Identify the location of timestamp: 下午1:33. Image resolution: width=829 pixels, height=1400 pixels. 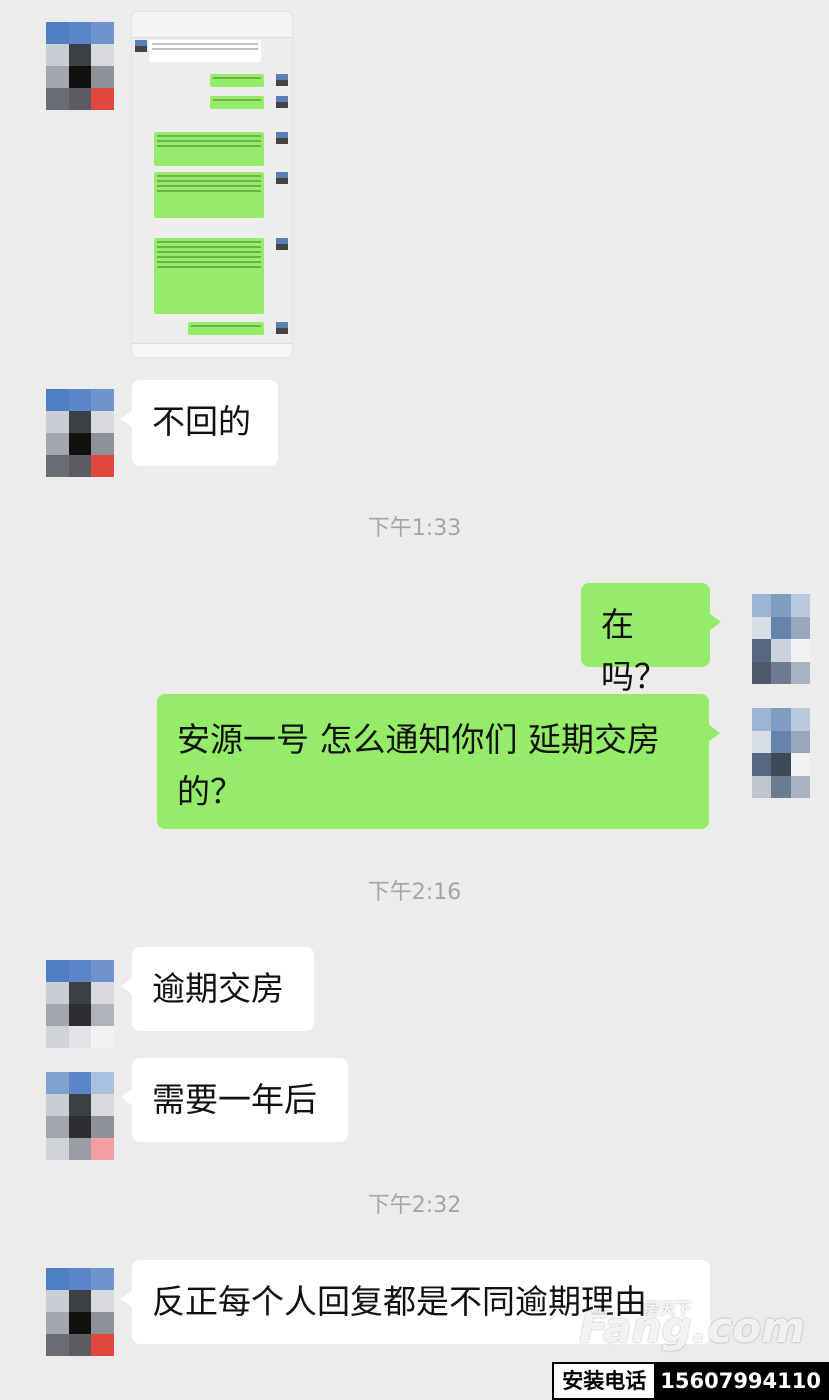
(414, 528).